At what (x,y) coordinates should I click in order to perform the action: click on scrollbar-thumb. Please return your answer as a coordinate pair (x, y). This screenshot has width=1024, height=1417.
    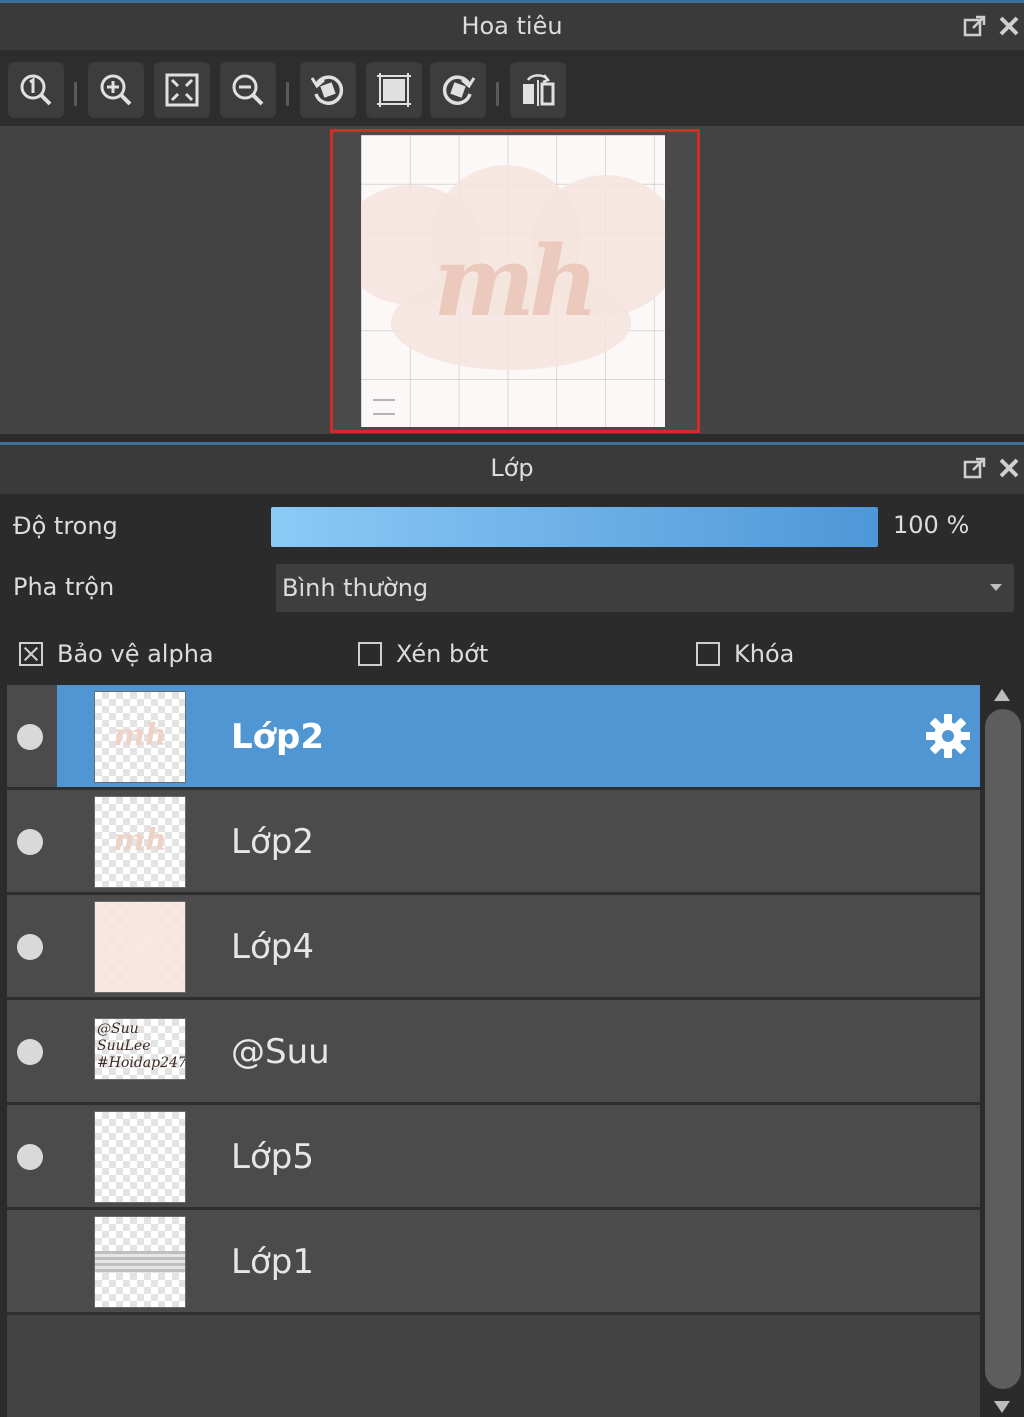
    Looking at the image, I should click on (1003, 1049).